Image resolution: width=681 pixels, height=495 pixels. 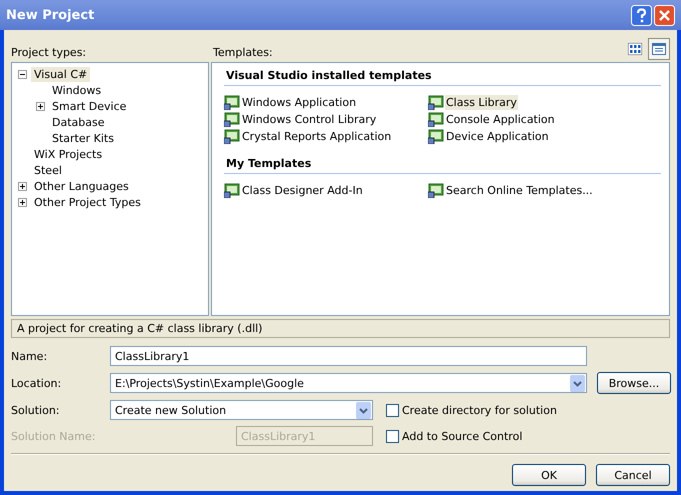 I want to click on help-icon, so click(x=641, y=15).